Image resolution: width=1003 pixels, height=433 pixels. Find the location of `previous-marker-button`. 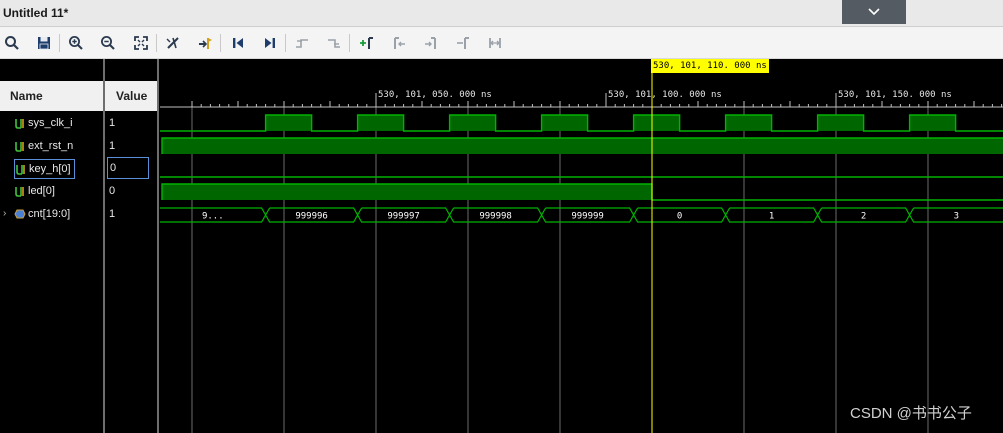

previous-marker-button is located at coordinates (399, 43).